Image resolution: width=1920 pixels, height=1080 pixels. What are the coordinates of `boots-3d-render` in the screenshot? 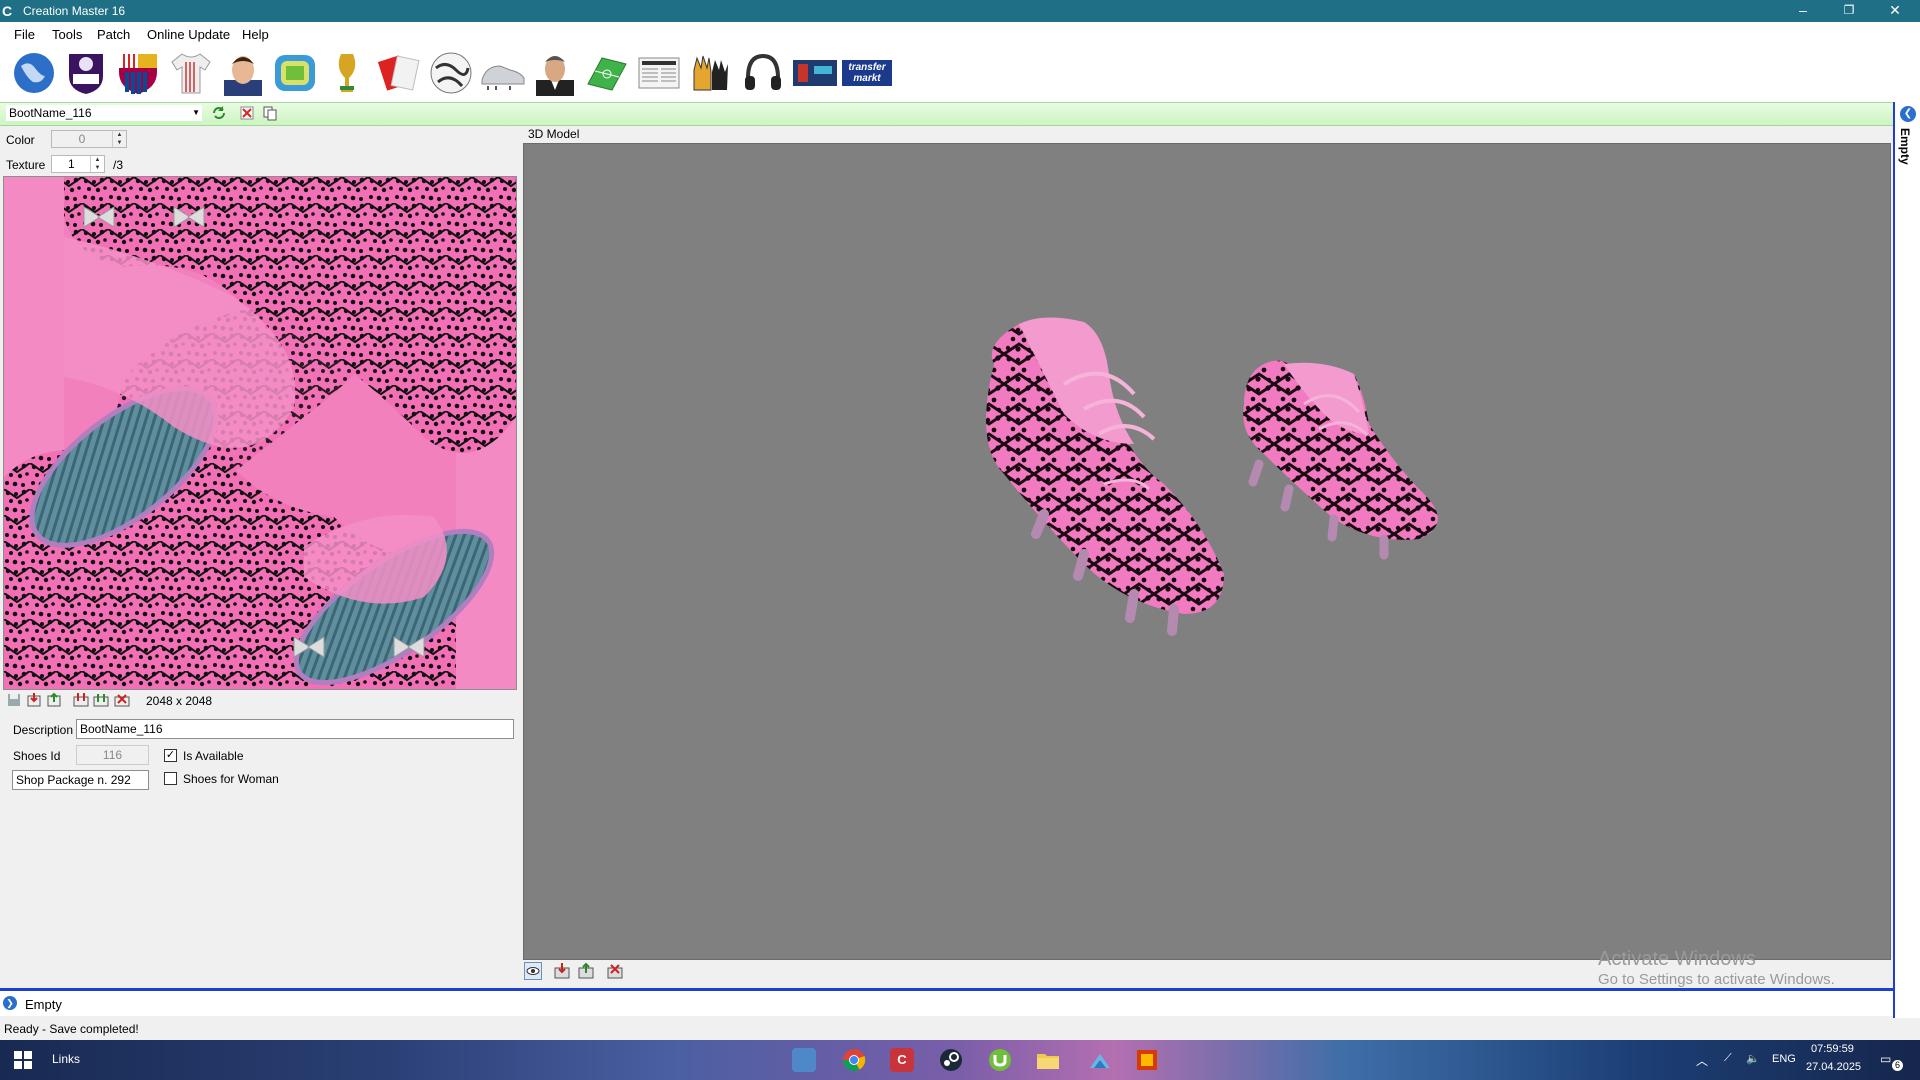 It's located at (1212, 476).